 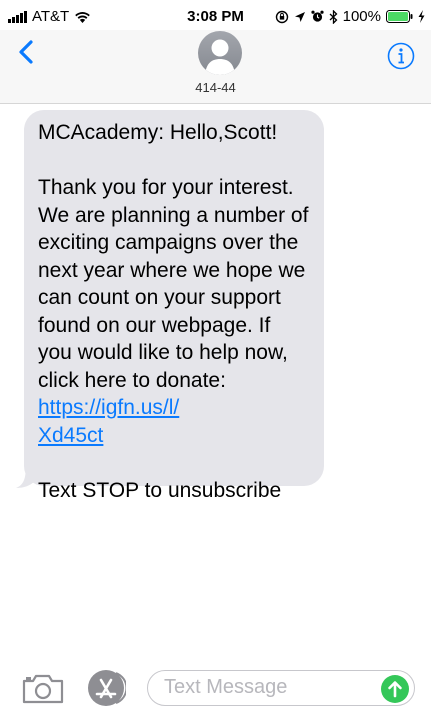 What do you see at coordinates (317, 16) in the screenshot?
I see `alarm-icon` at bounding box center [317, 16].